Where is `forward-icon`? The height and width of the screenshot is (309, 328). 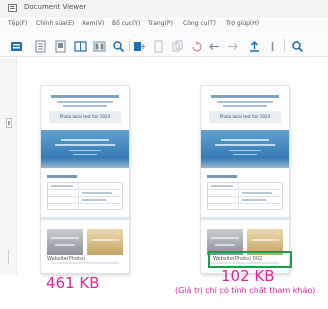 forward-icon is located at coordinates (232, 44).